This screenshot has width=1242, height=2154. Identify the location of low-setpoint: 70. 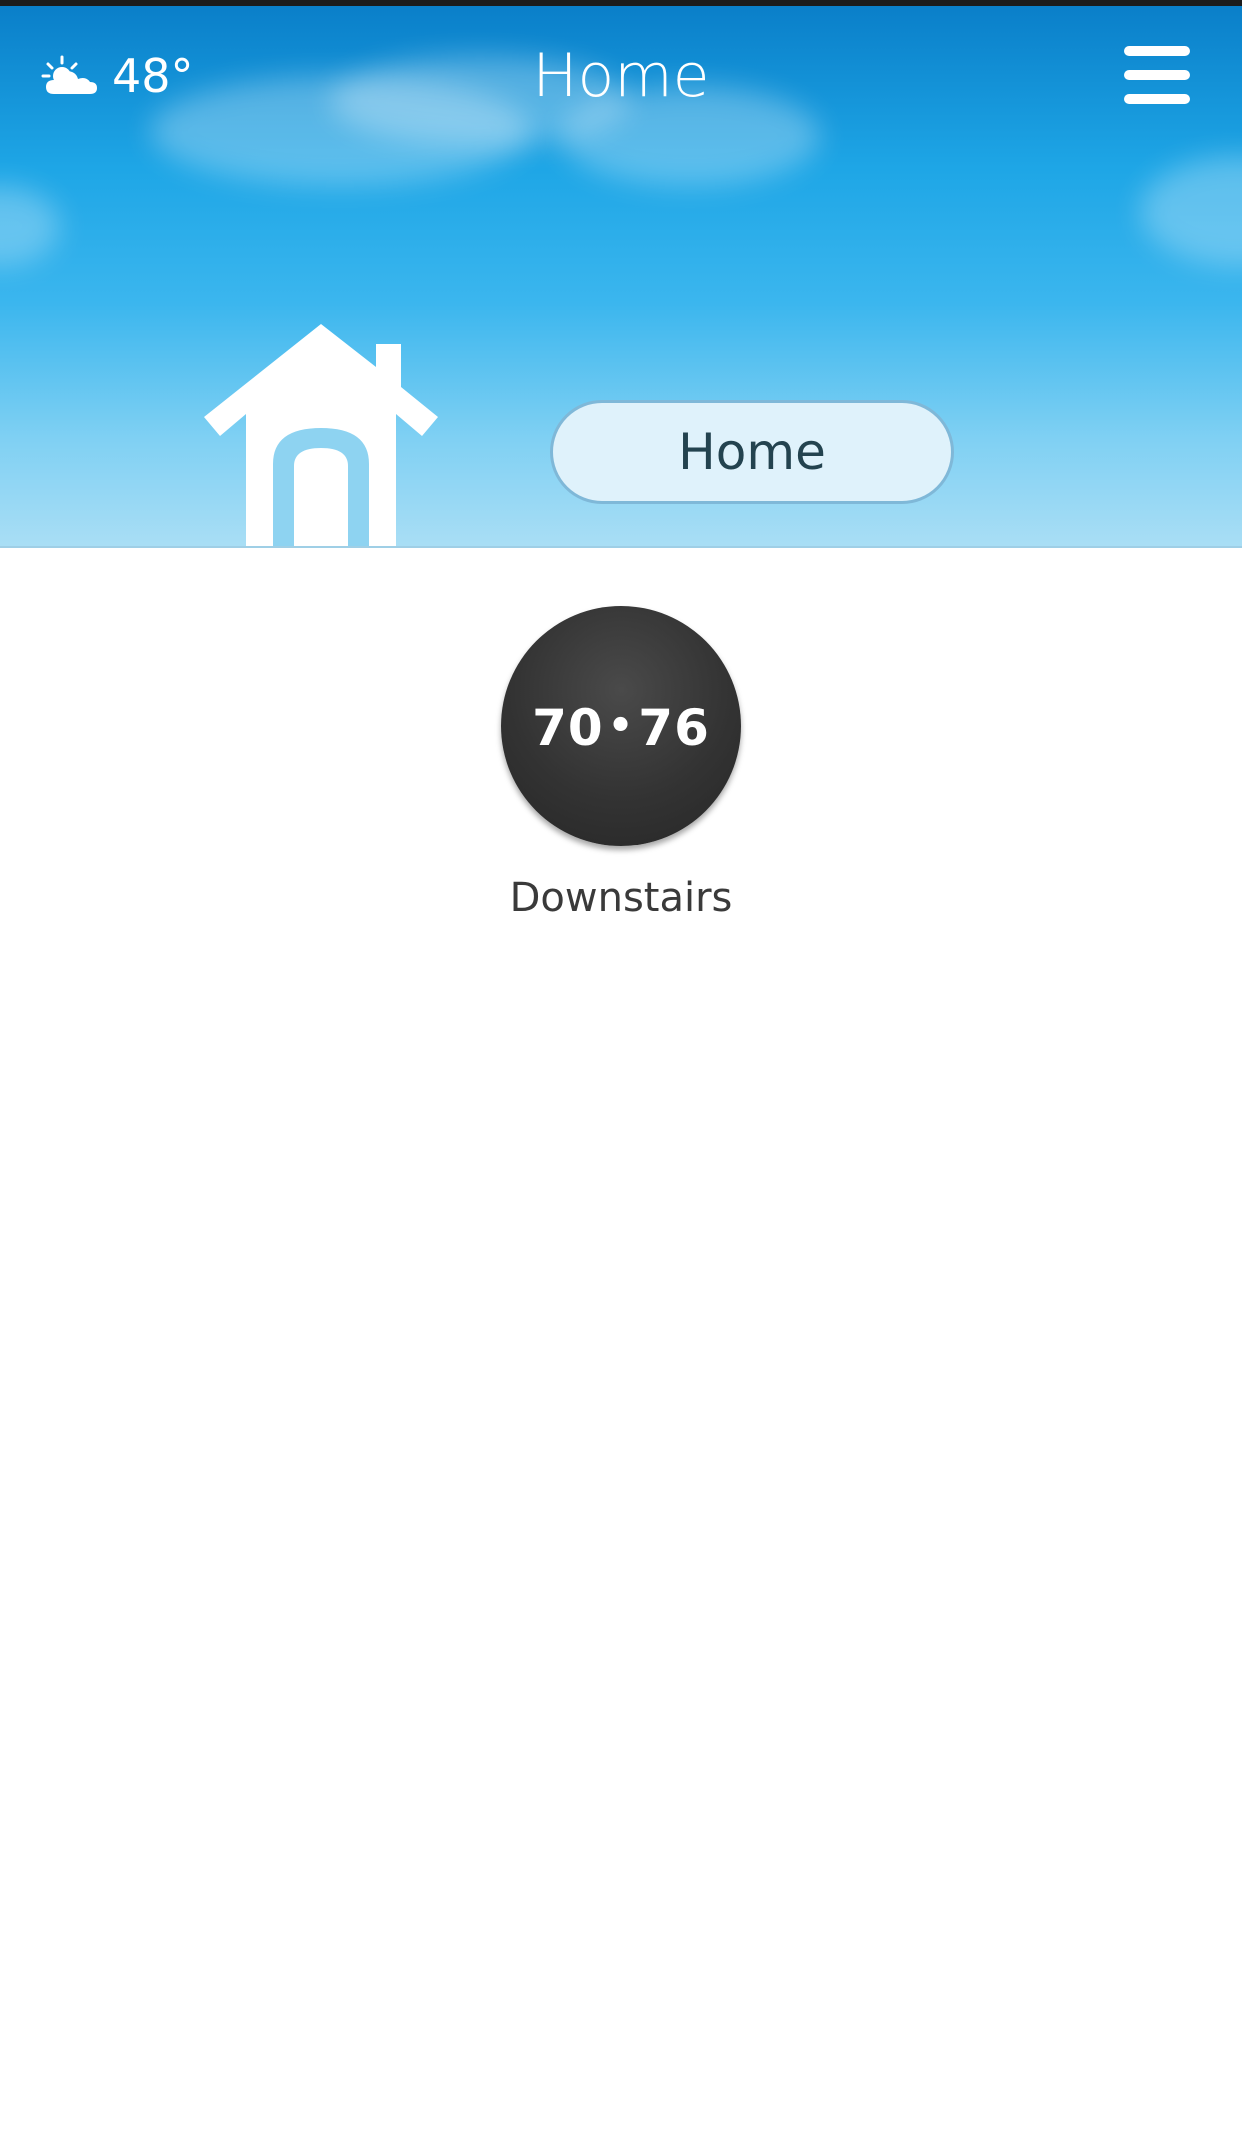
(568, 728).